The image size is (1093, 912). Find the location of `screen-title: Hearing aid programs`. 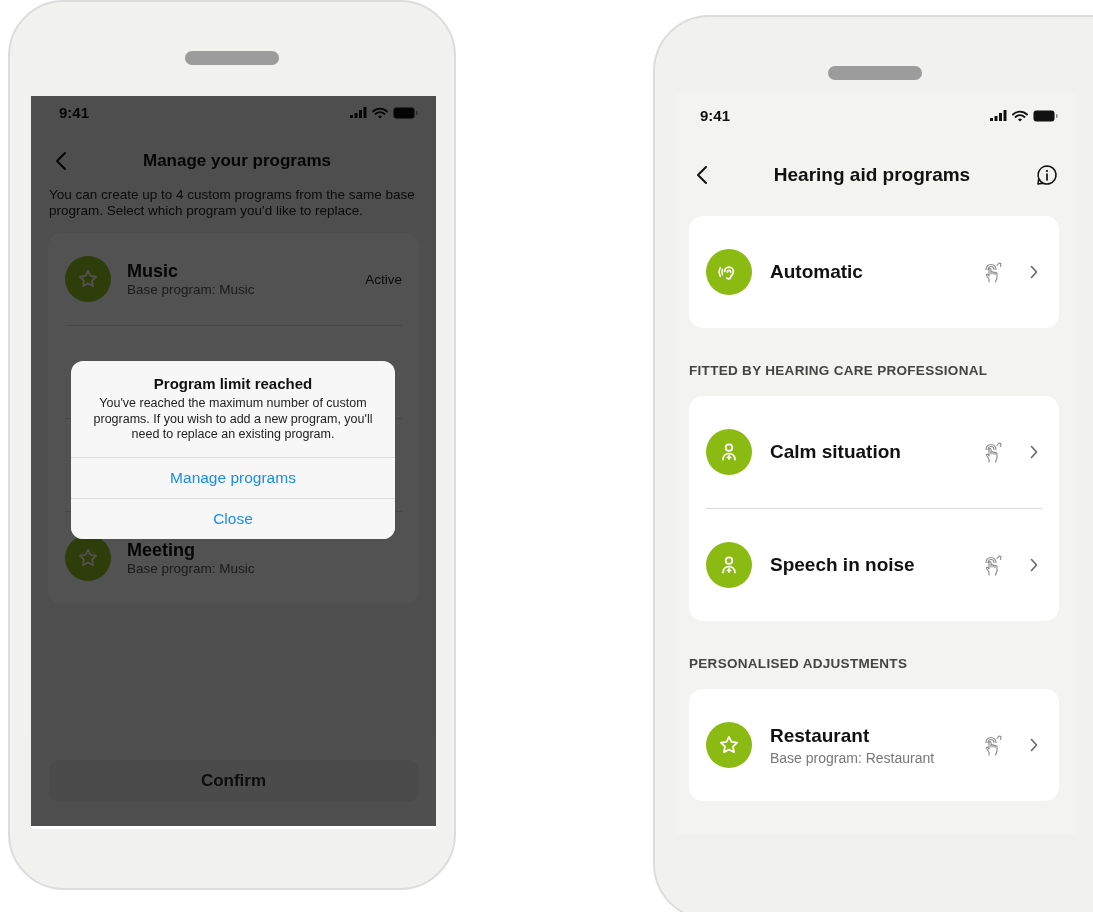

screen-title: Hearing aid programs is located at coordinates (872, 175).